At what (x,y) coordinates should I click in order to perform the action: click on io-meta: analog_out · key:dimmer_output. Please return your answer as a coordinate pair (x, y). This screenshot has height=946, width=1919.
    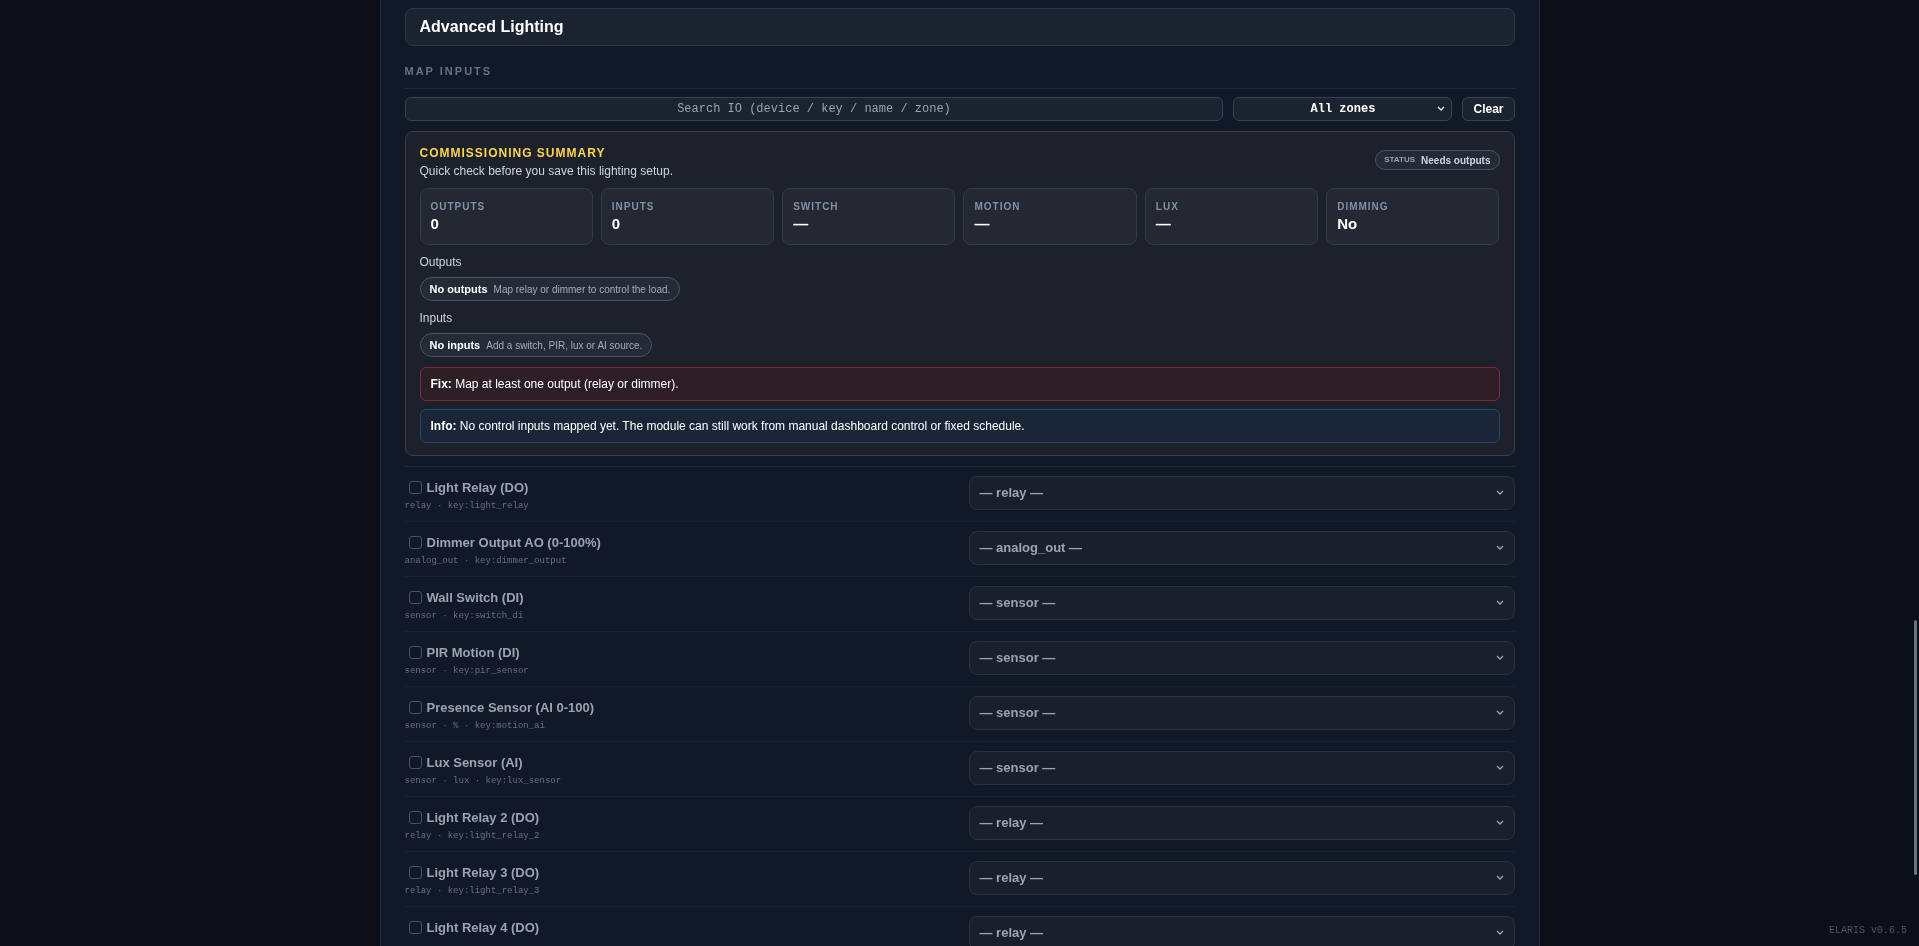
    Looking at the image, I should click on (486, 561).